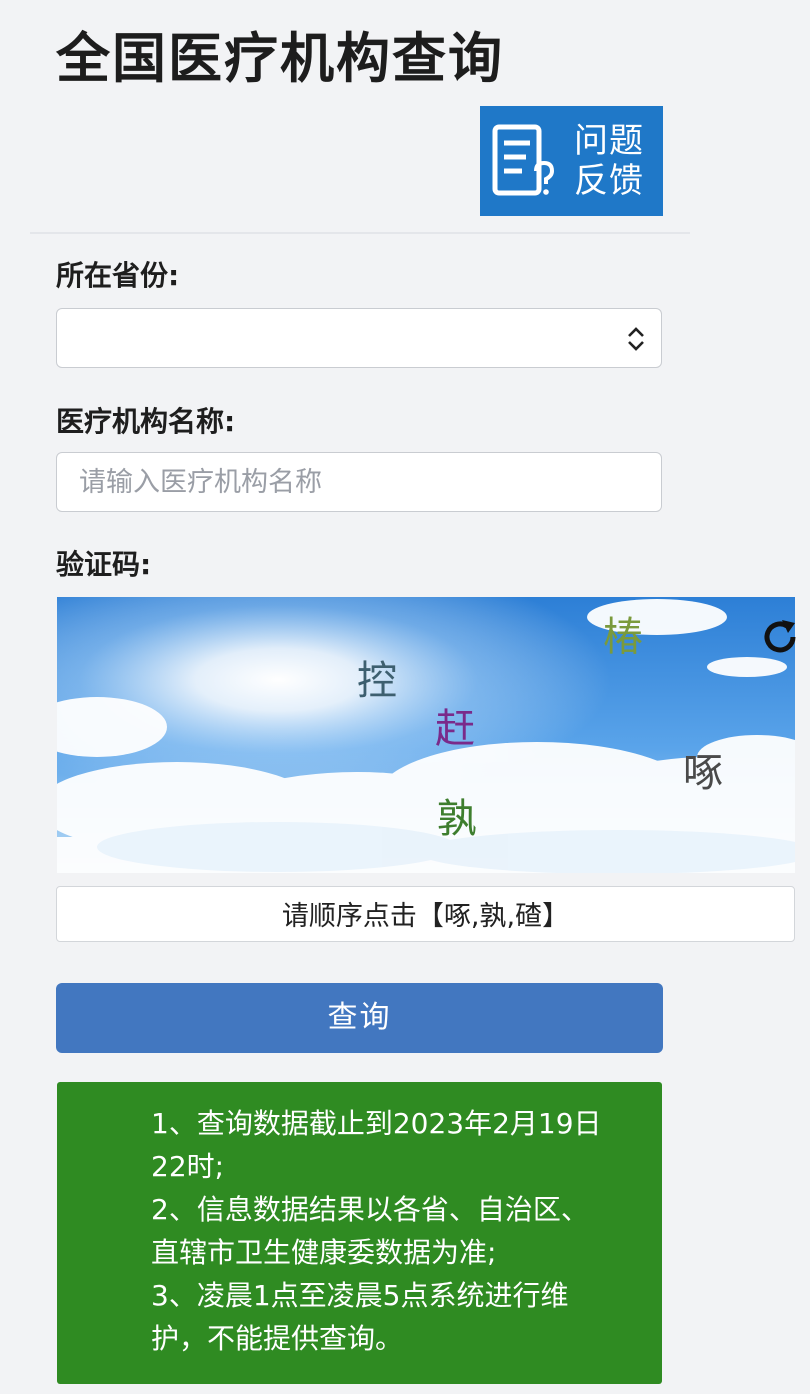 The height and width of the screenshot is (1394, 810). I want to click on feedback-label-line1: 问题, so click(609, 141).